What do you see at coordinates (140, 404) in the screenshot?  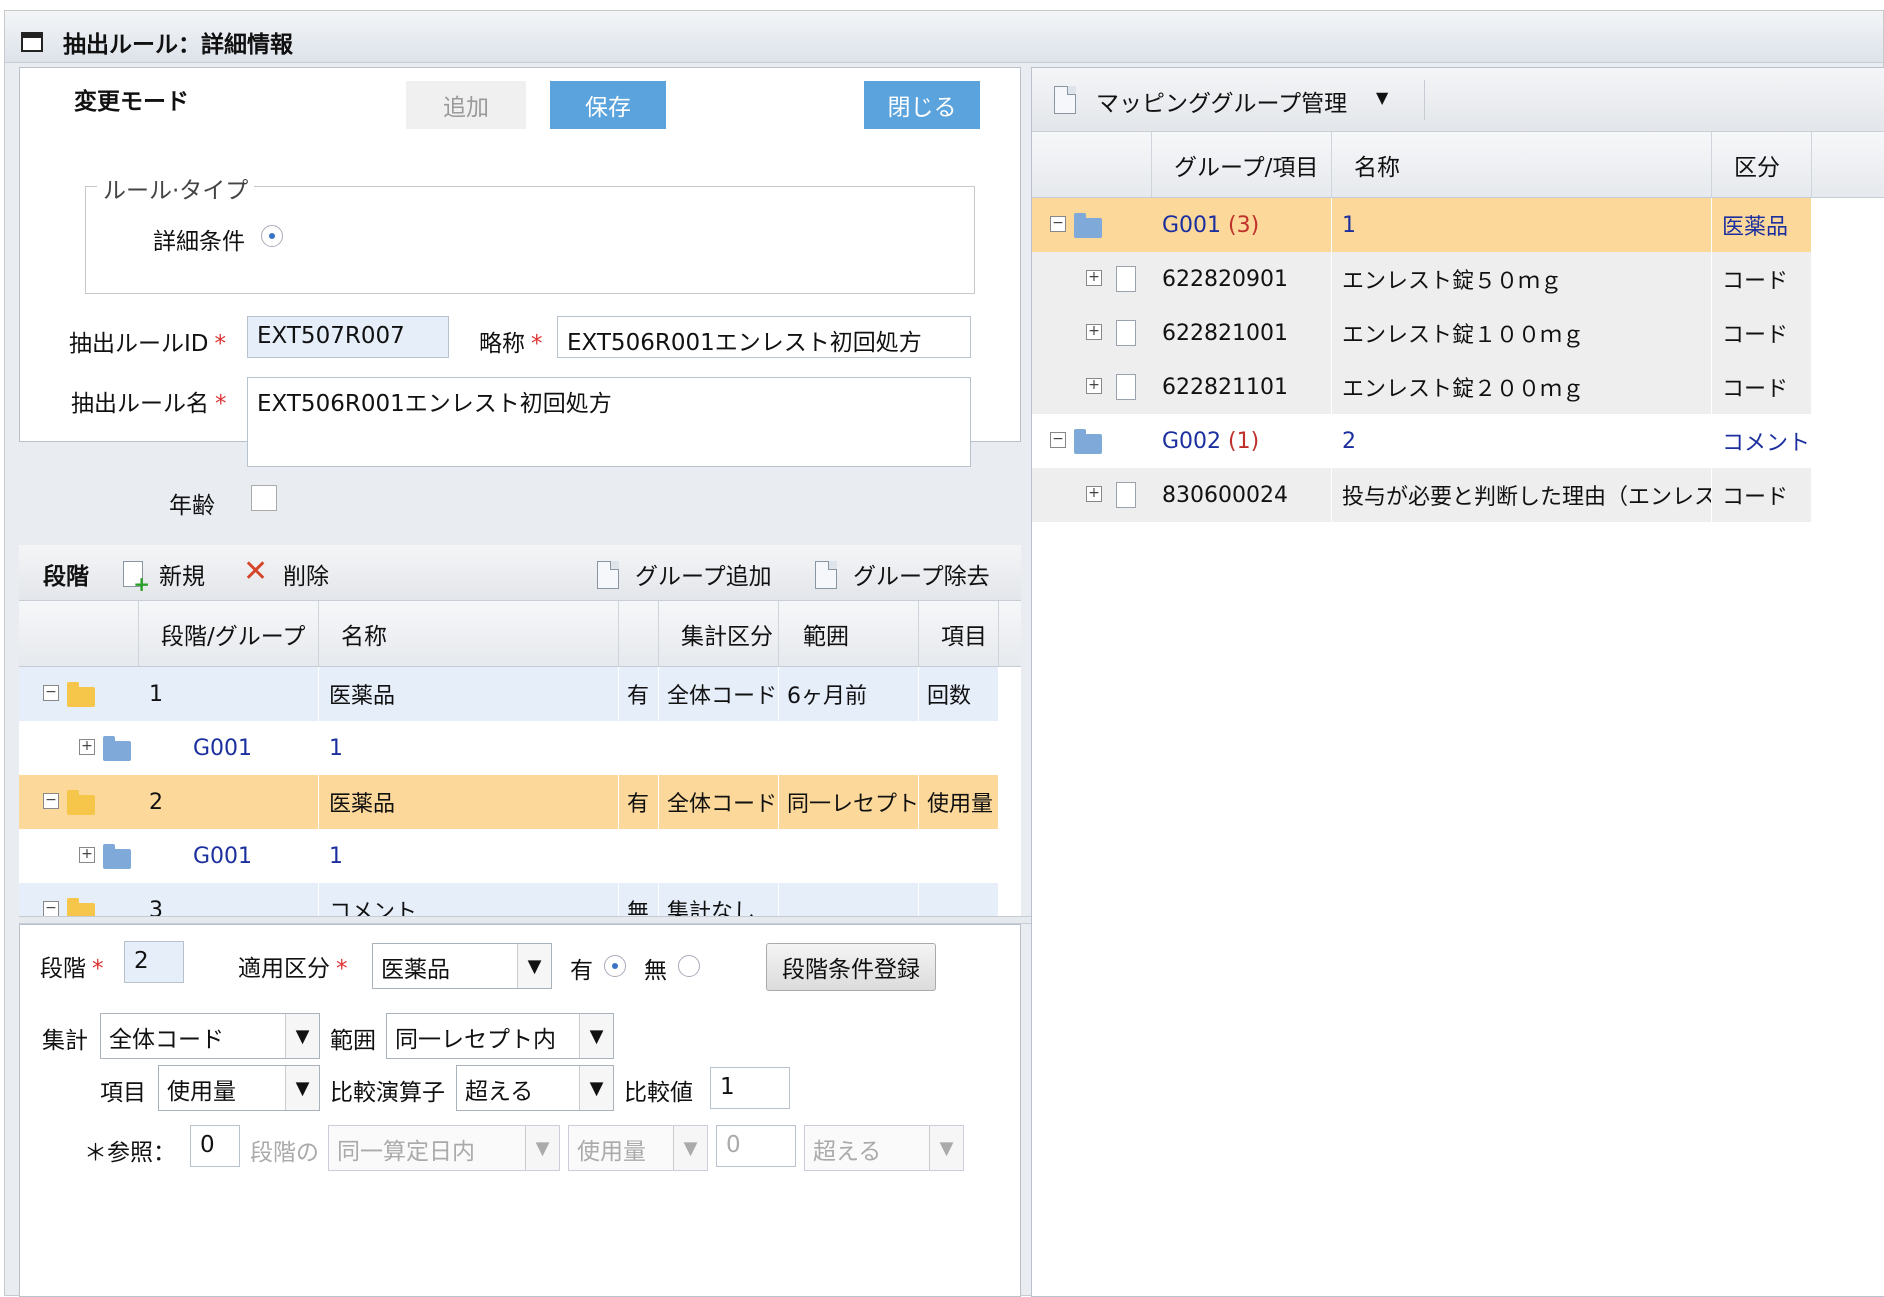 I see `rule-name-label-text: 抽出ルール名` at bounding box center [140, 404].